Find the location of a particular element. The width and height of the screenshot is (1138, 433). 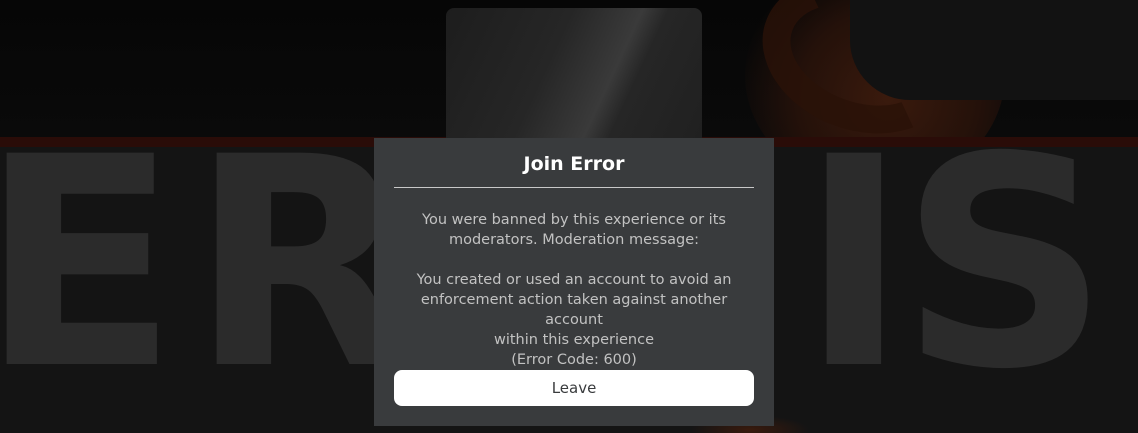

dialog-divider is located at coordinates (574, 187).